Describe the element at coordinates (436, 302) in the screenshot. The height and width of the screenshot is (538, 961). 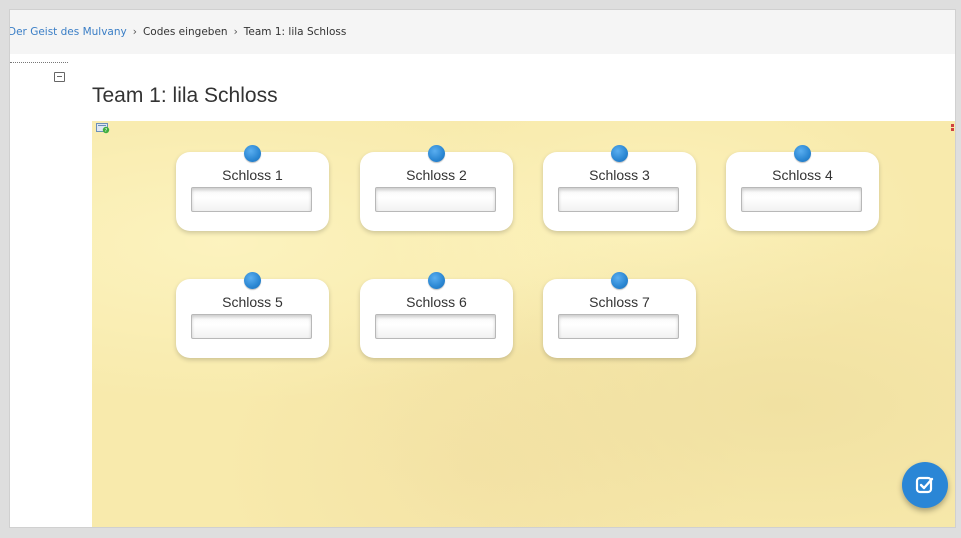
I see `lock-label: Schloss 6` at that location.